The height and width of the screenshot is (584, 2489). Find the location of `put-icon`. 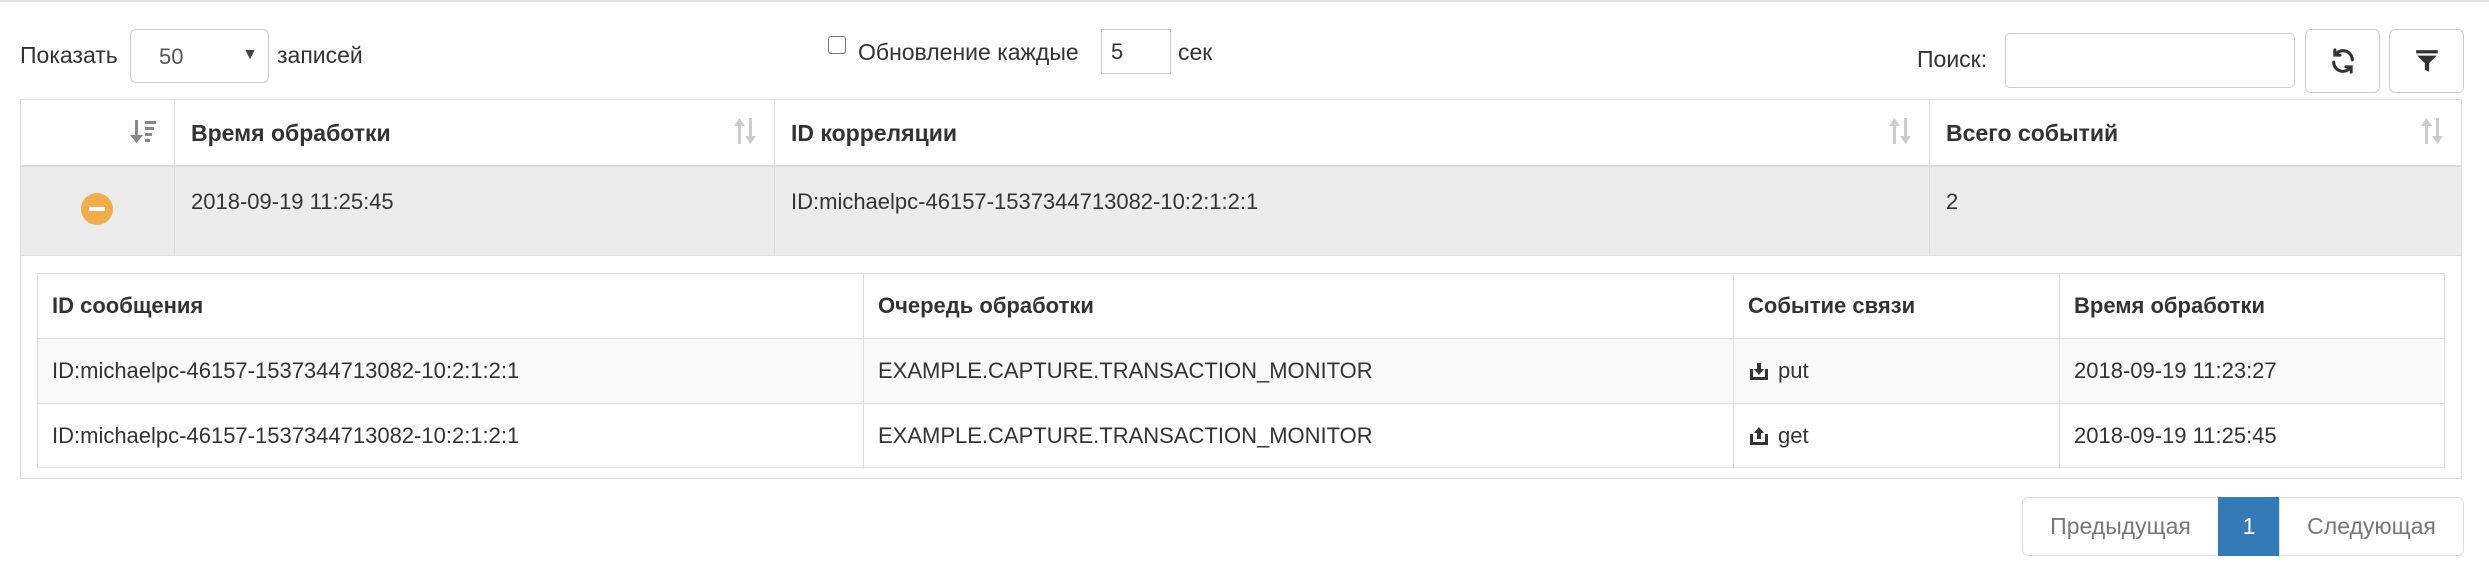

put-icon is located at coordinates (1759, 371).